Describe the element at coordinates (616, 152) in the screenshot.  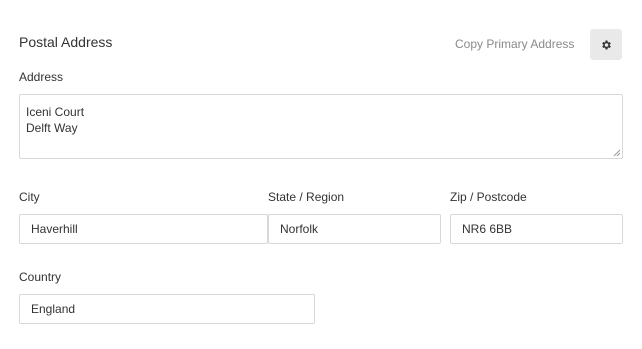
I see `resize-grip-icon` at that location.